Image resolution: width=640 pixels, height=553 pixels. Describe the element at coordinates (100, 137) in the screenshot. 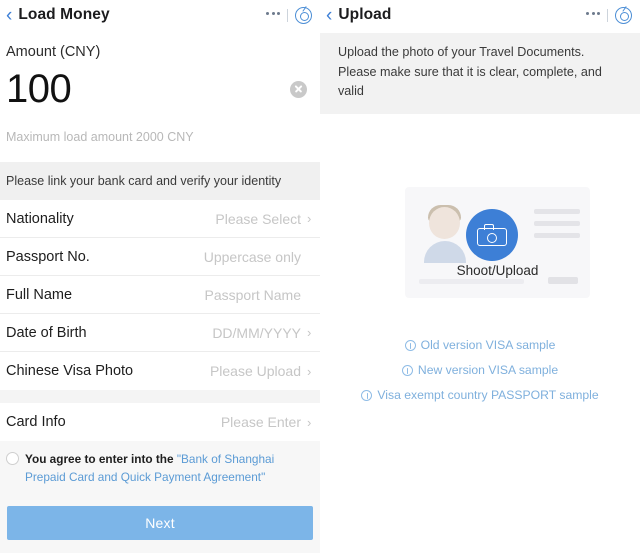

I see `amount-hint: Maximum load amount 2000 CNY` at that location.